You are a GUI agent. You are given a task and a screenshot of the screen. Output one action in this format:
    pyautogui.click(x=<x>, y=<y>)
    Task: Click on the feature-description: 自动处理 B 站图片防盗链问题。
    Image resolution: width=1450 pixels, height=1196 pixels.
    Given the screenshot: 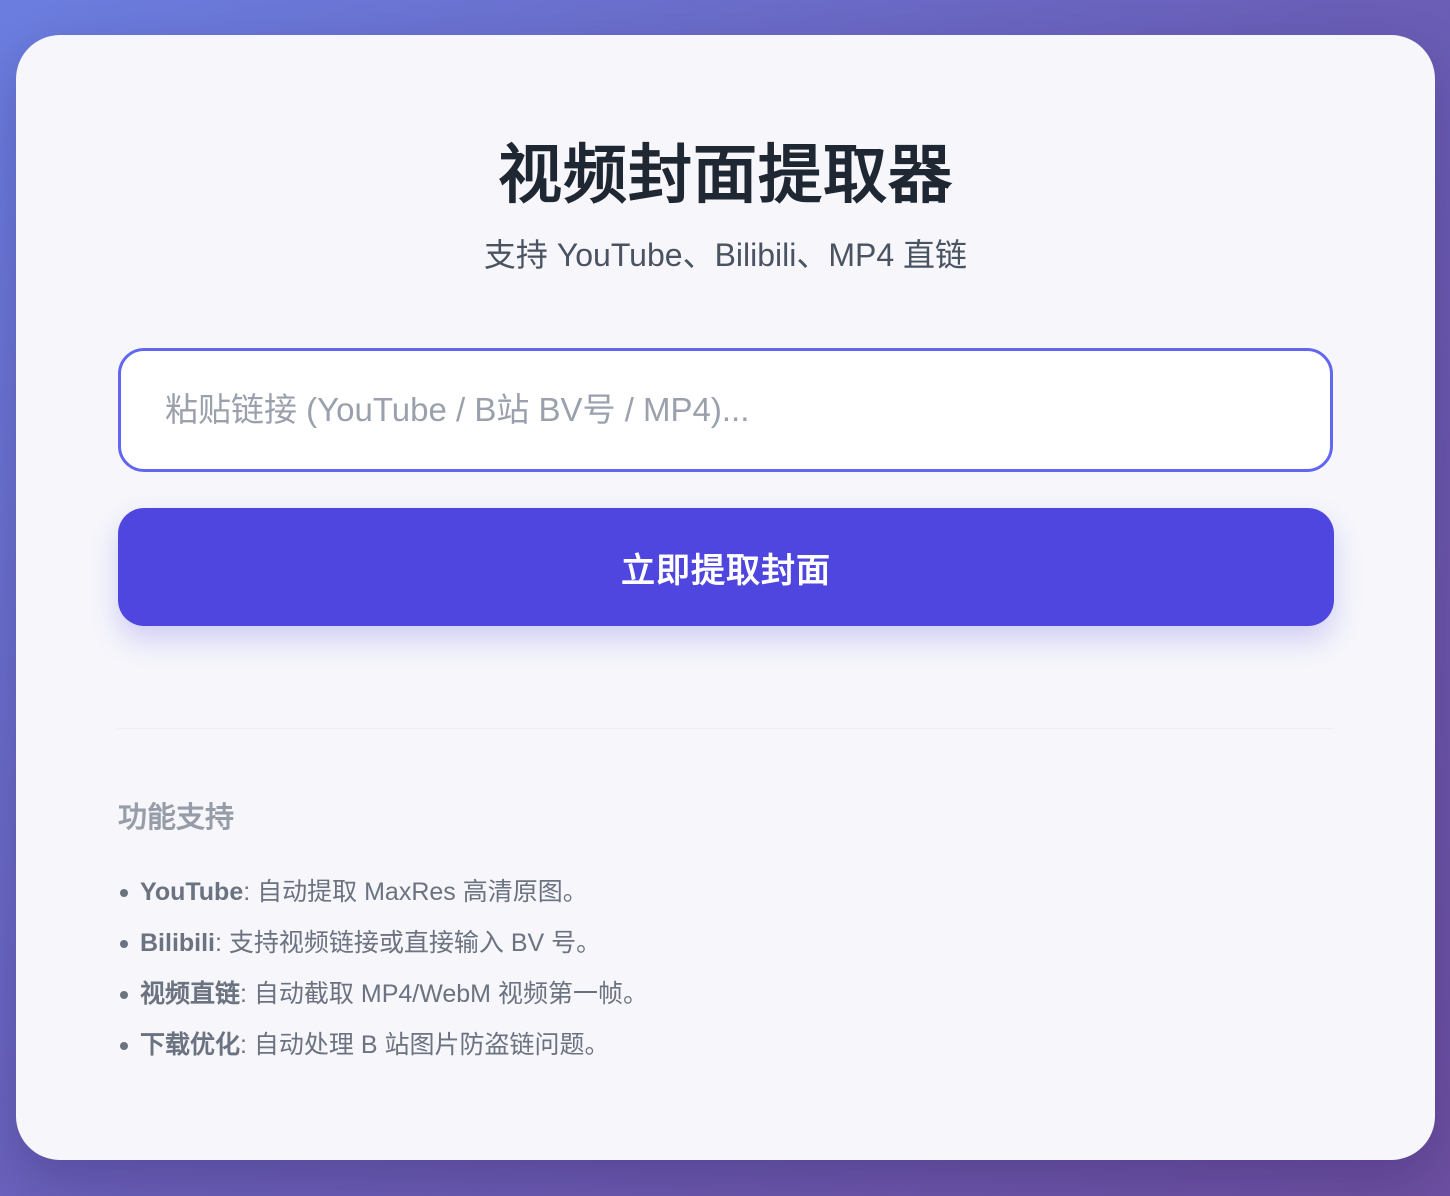 What is the action you would take?
    pyautogui.click(x=431, y=1045)
    